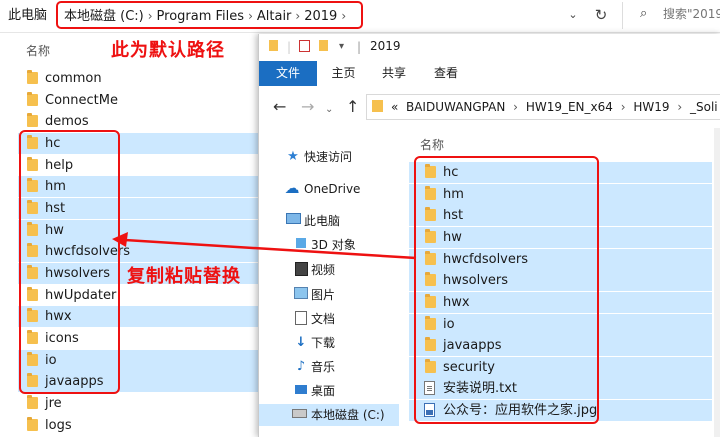 This screenshot has height=437, width=720. I want to click on item-label: logs, so click(58, 425).